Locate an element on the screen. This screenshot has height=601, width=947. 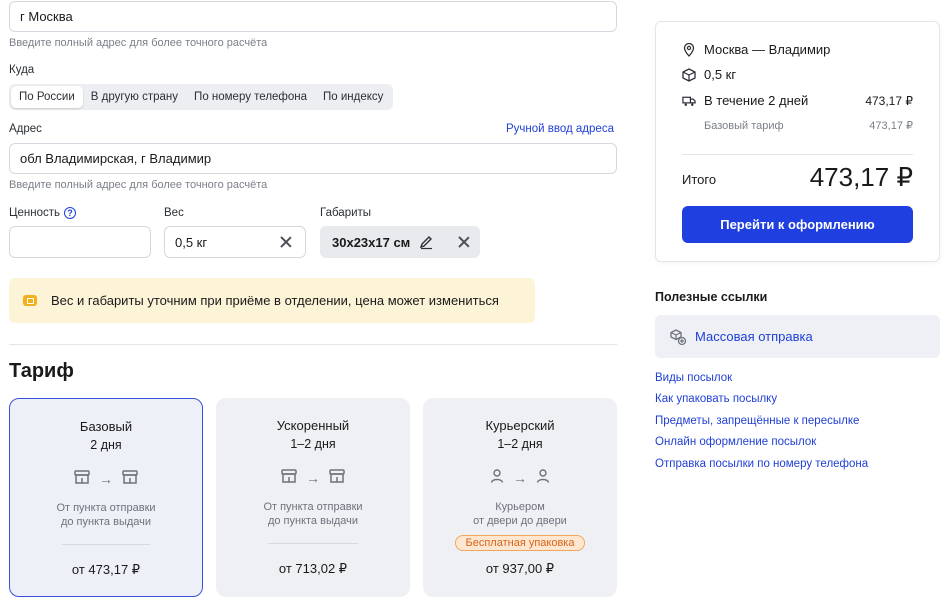
summary-delivery: В течение 2 дней is located at coordinates (756, 100).